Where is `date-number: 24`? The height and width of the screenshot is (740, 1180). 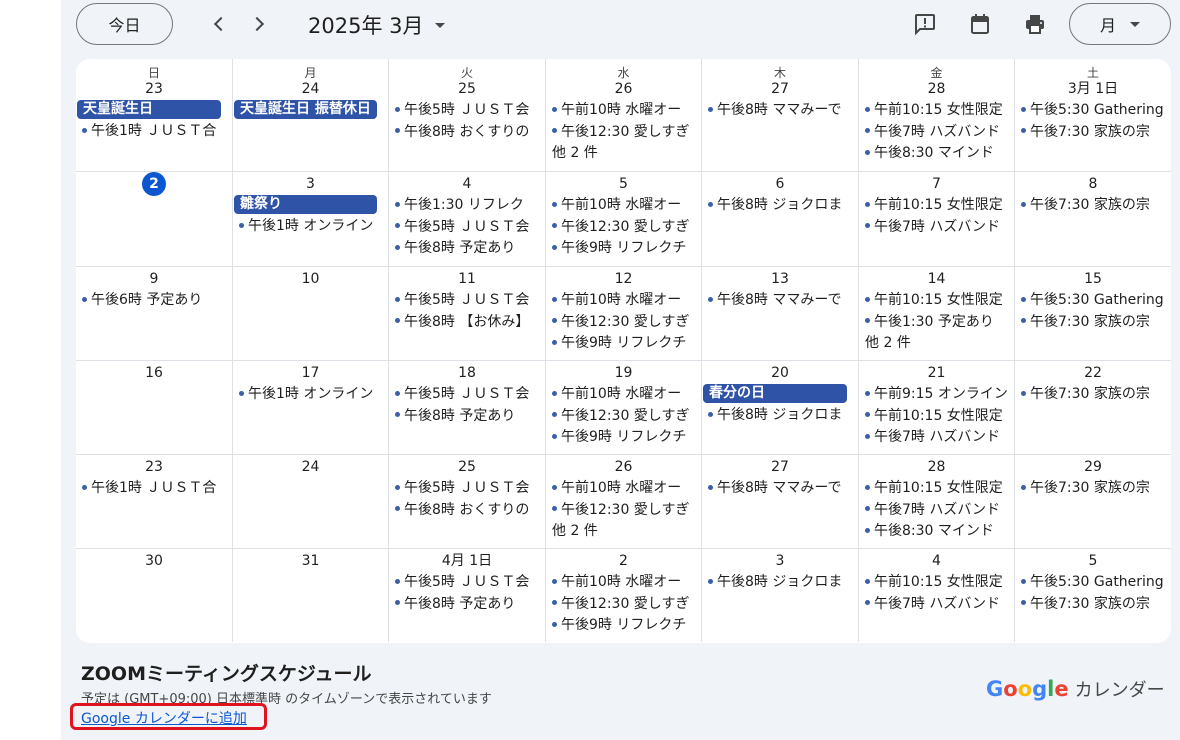
date-number: 24 is located at coordinates (310, 89).